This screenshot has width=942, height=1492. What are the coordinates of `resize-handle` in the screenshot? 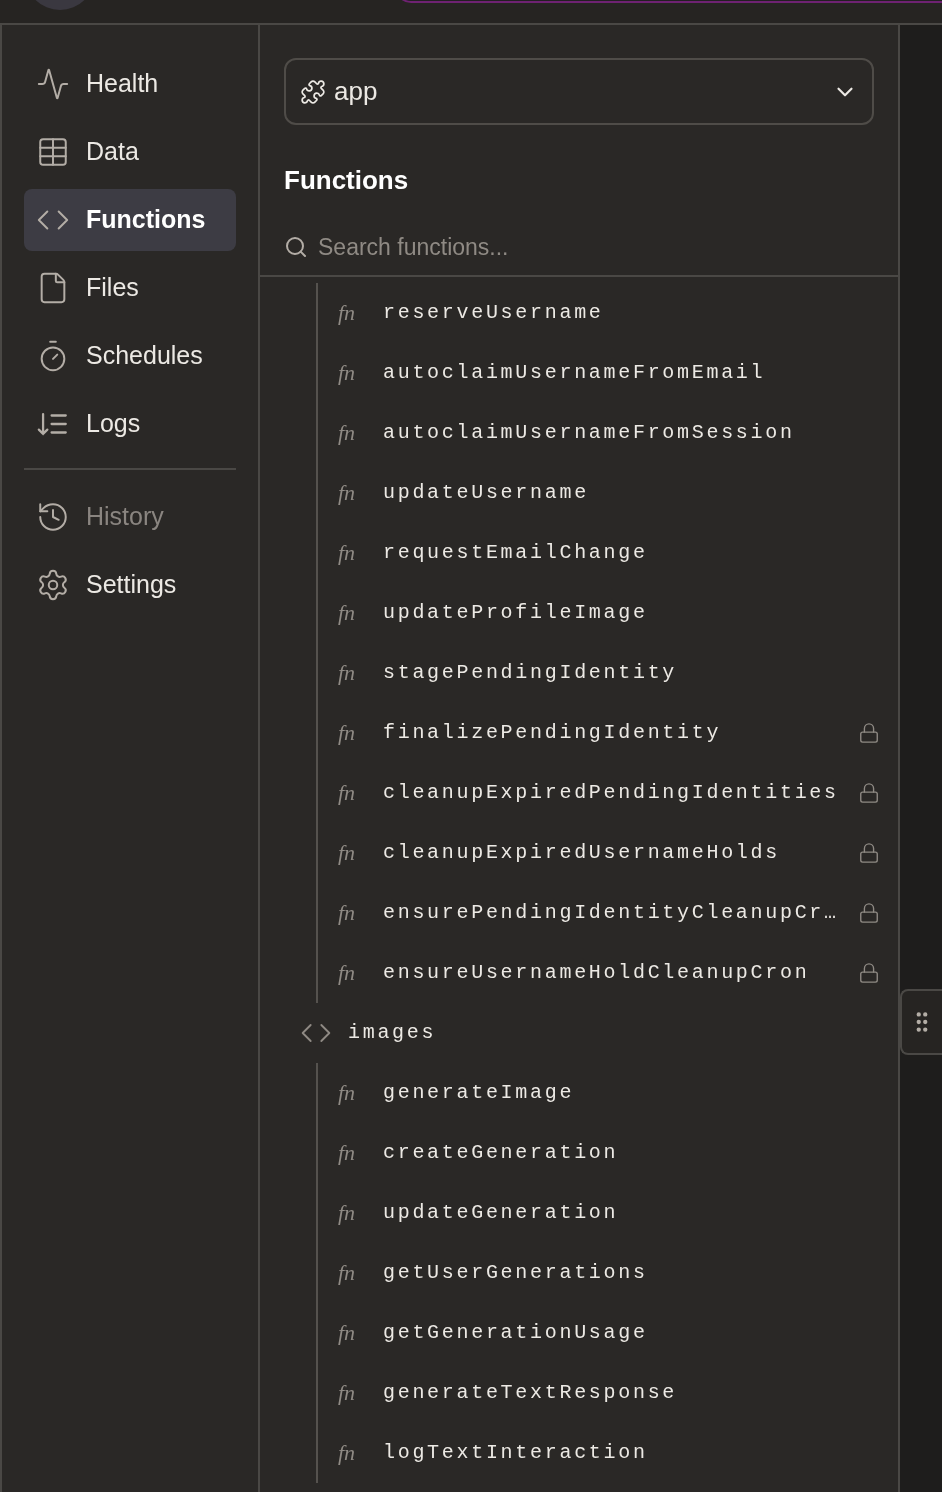 It's located at (921, 1022).